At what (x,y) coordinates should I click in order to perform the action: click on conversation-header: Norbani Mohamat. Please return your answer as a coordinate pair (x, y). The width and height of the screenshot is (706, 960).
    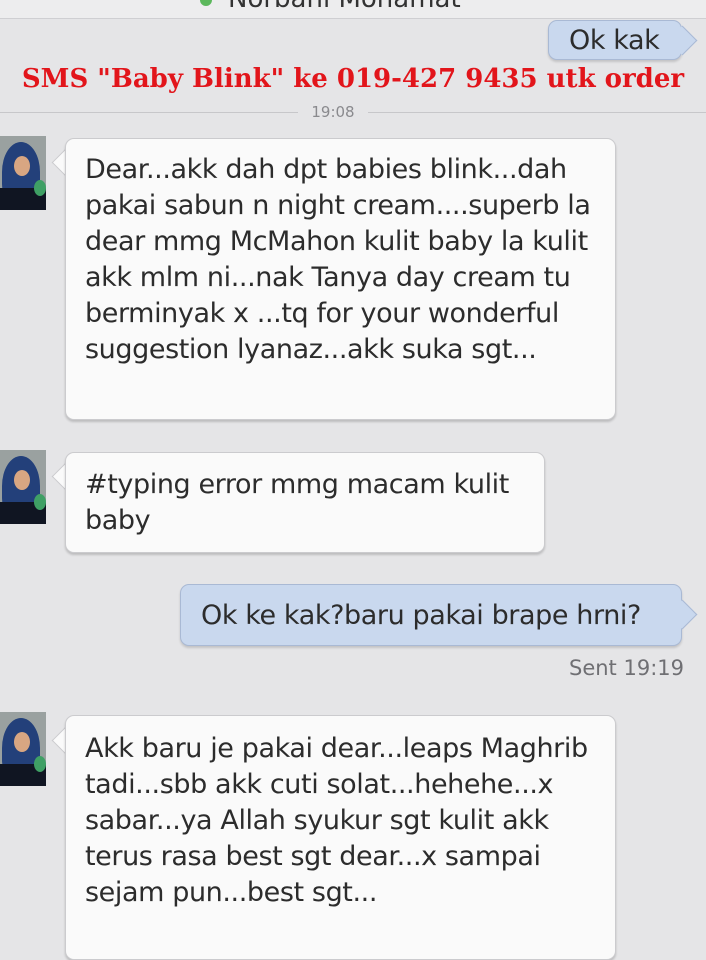
    Looking at the image, I should click on (353, 9).